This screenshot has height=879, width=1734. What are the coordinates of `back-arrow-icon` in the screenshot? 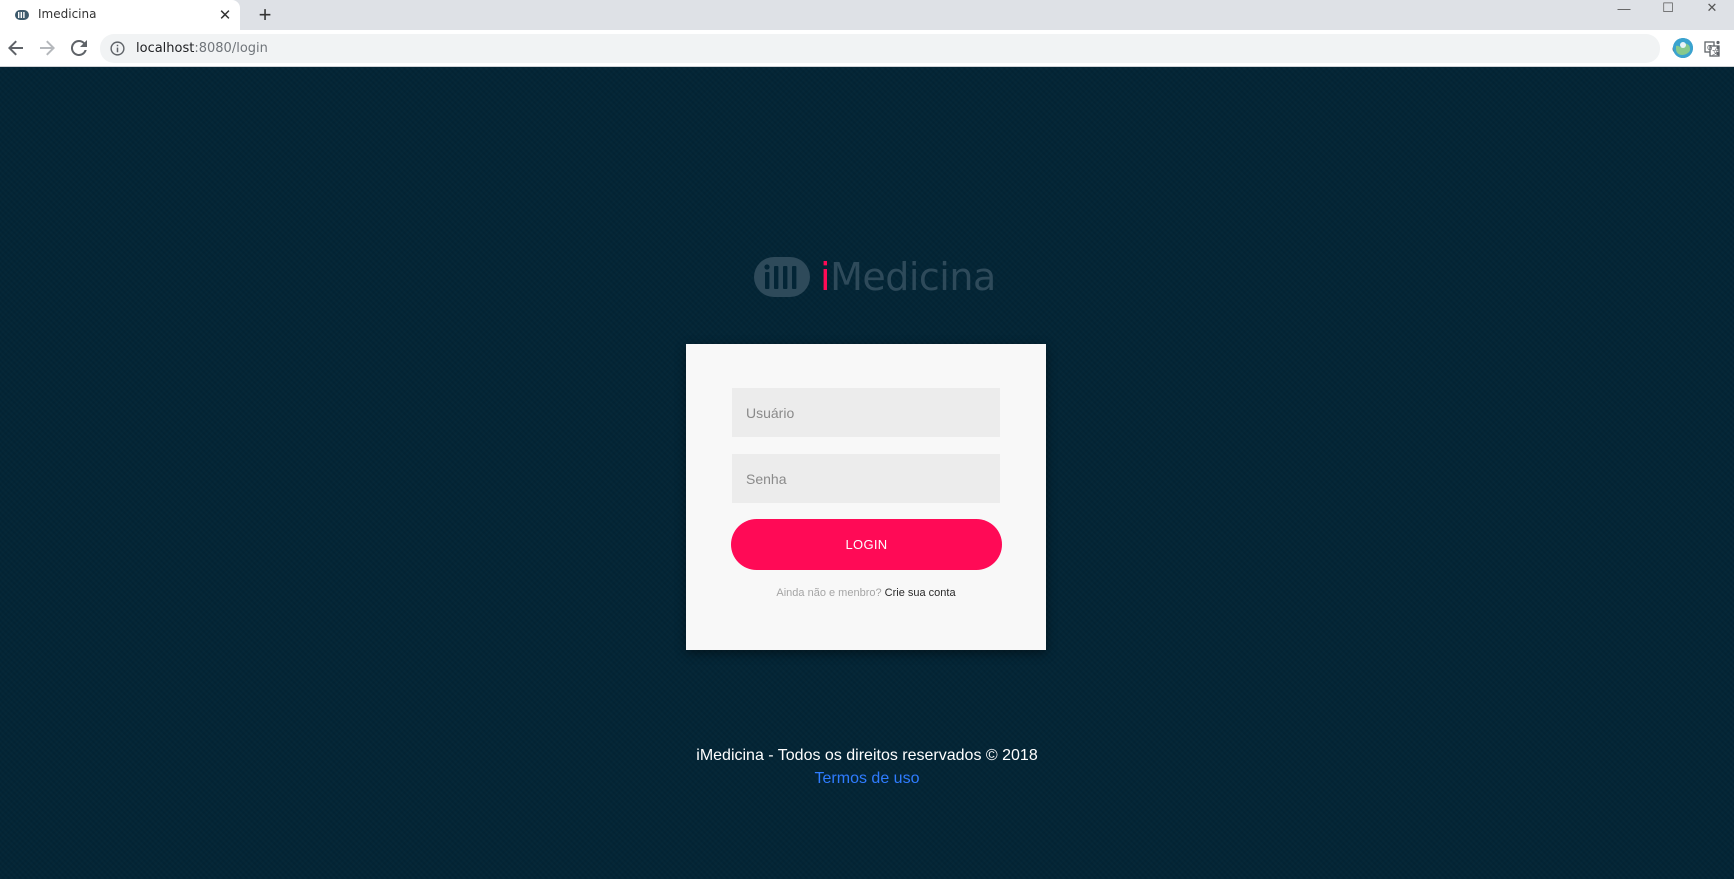 It's located at (16, 48).